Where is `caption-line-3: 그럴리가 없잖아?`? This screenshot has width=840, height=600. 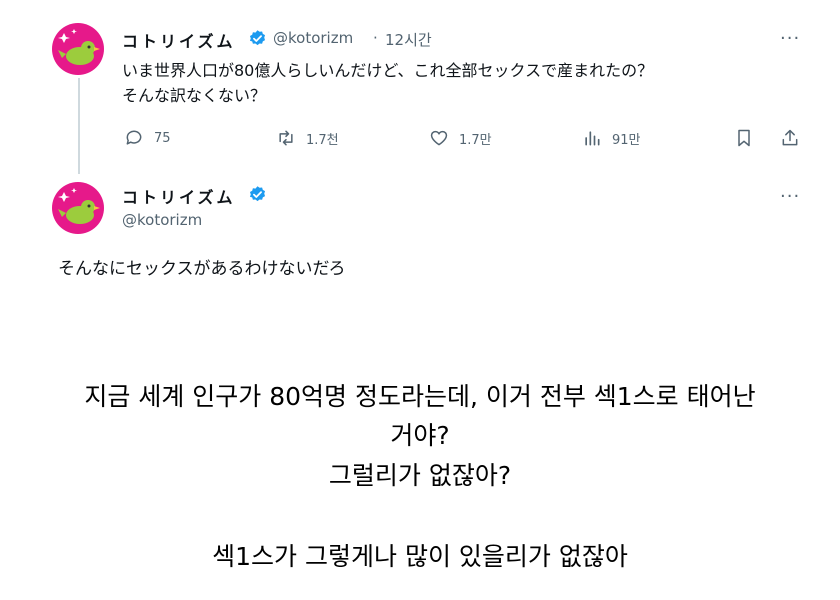 caption-line-3: 그럴리가 없잖아? is located at coordinates (420, 475).